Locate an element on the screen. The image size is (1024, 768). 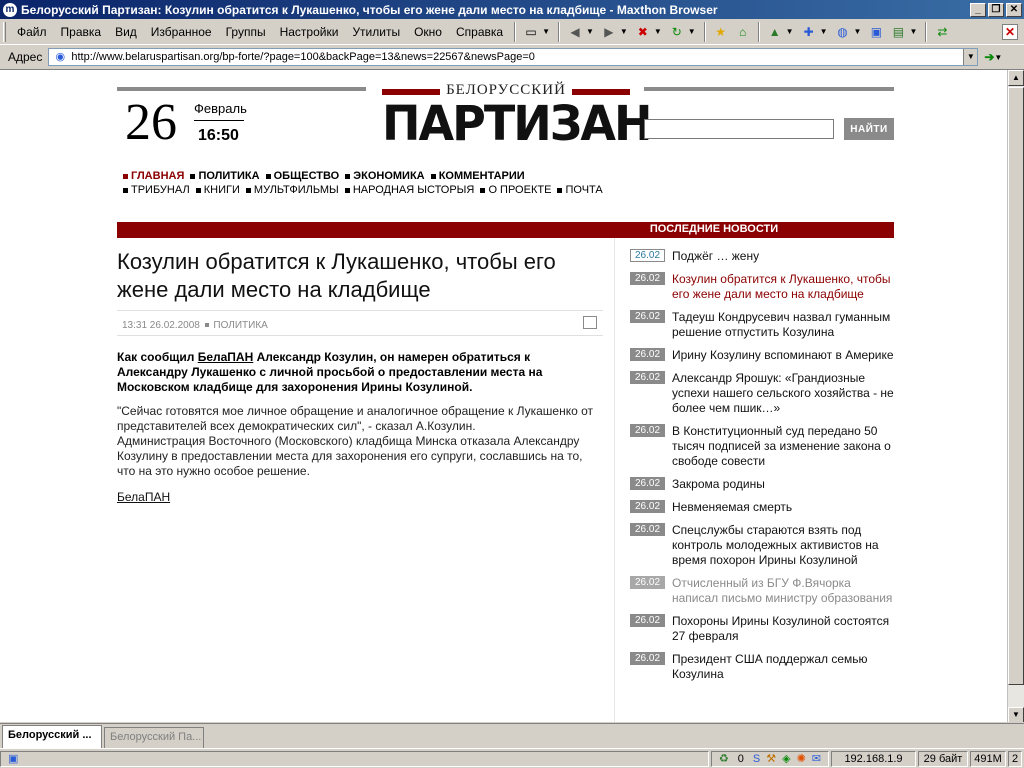
close-tab-icon: ✕ is located at coordinates (1010, 32).